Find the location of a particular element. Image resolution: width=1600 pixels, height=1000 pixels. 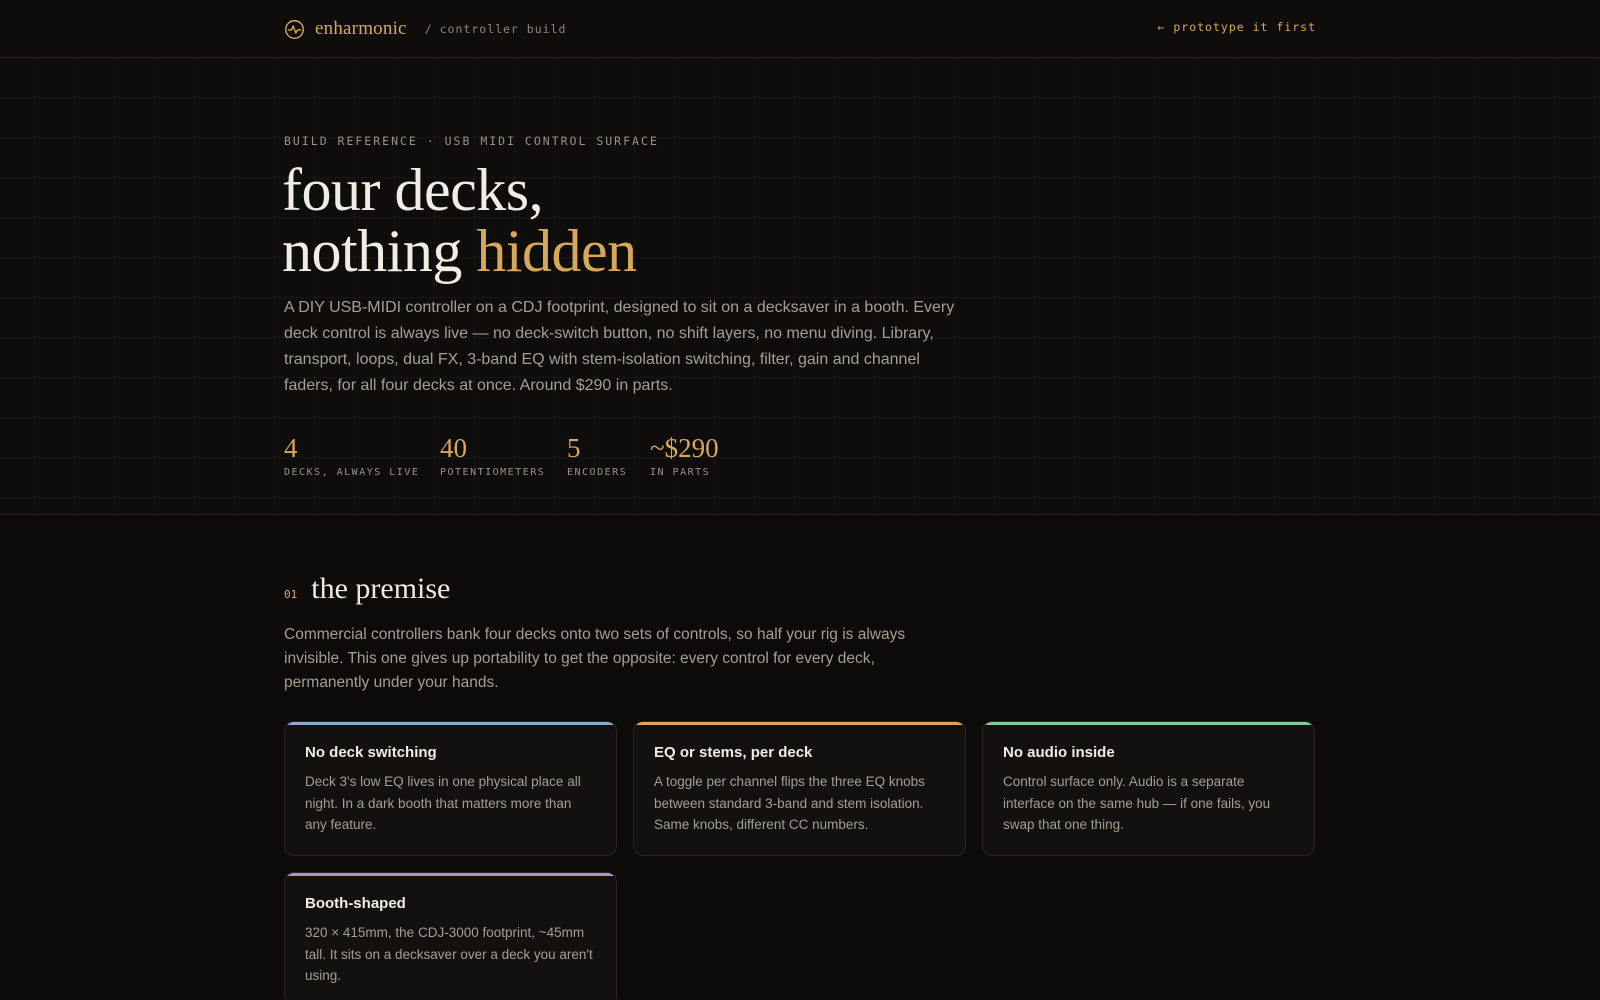

section-number: 01 is located at coordinates (291, 594).